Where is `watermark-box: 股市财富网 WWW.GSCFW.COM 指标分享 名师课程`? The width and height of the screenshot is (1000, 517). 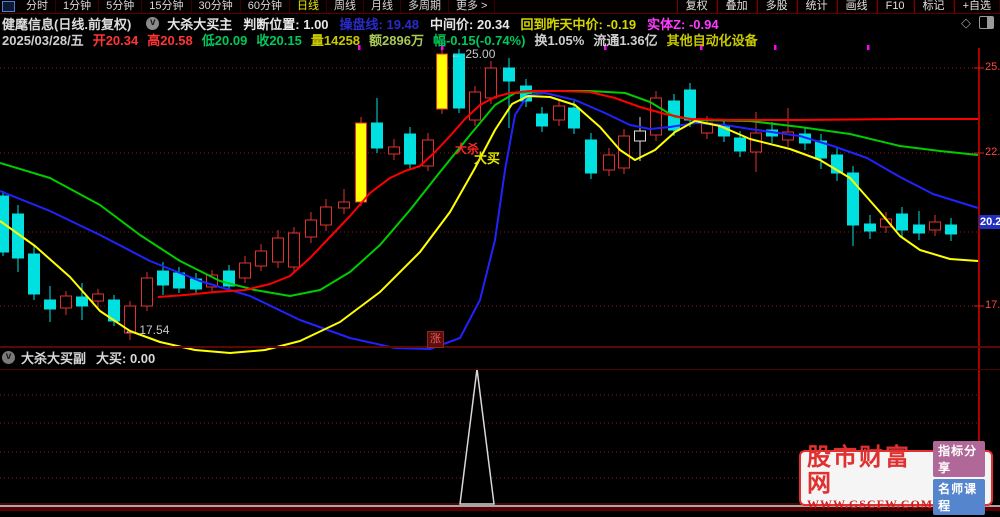 watermark-box: 股市财富网 WWW.GSCFW.COM 指标分享 名师课程 is located at coordinates (896, 478).